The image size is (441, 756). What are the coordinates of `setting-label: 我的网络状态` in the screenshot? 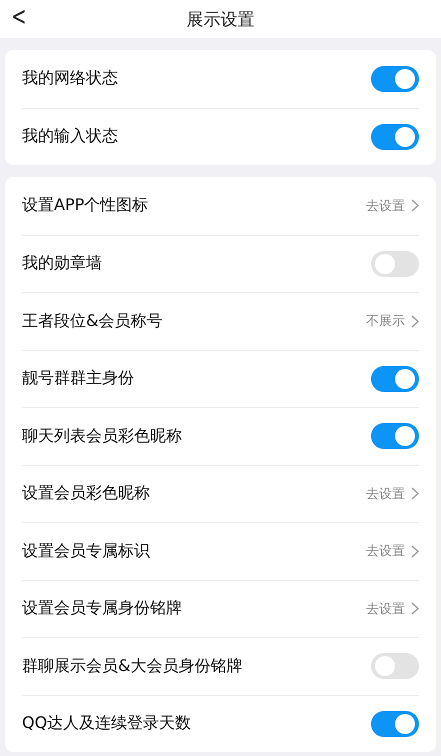 It's located at (70, 79).